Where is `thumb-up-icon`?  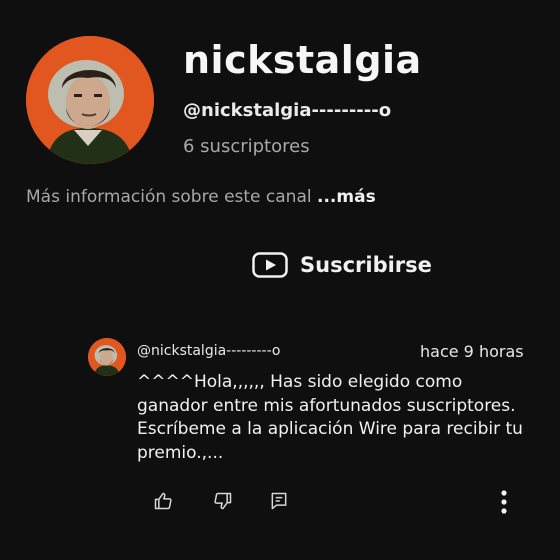
thumb-up-icon is located at coordinates (163, 501).